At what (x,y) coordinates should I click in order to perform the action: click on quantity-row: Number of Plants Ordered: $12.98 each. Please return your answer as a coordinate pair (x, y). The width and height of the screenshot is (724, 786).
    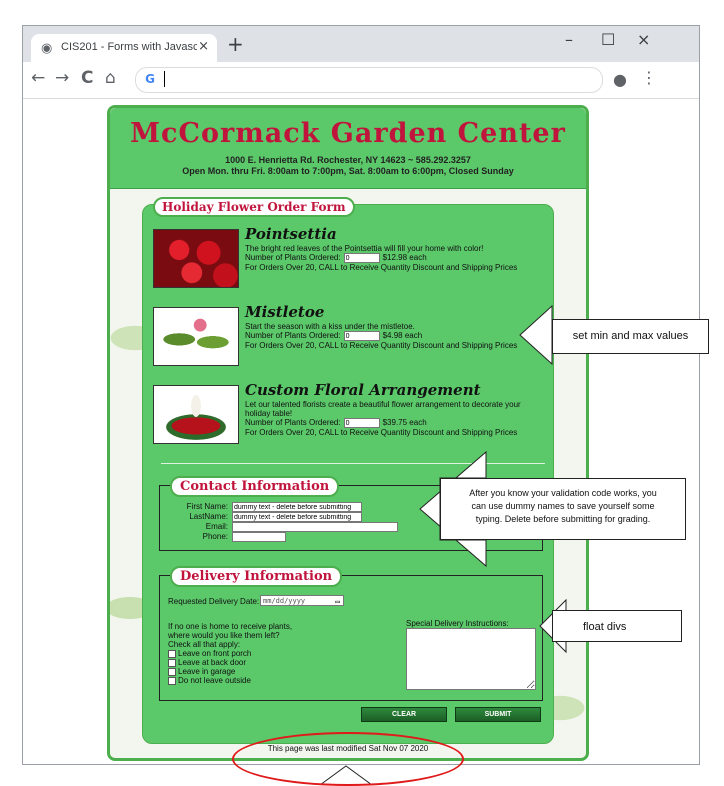
    Looking at the image, I should click on (336, 258).